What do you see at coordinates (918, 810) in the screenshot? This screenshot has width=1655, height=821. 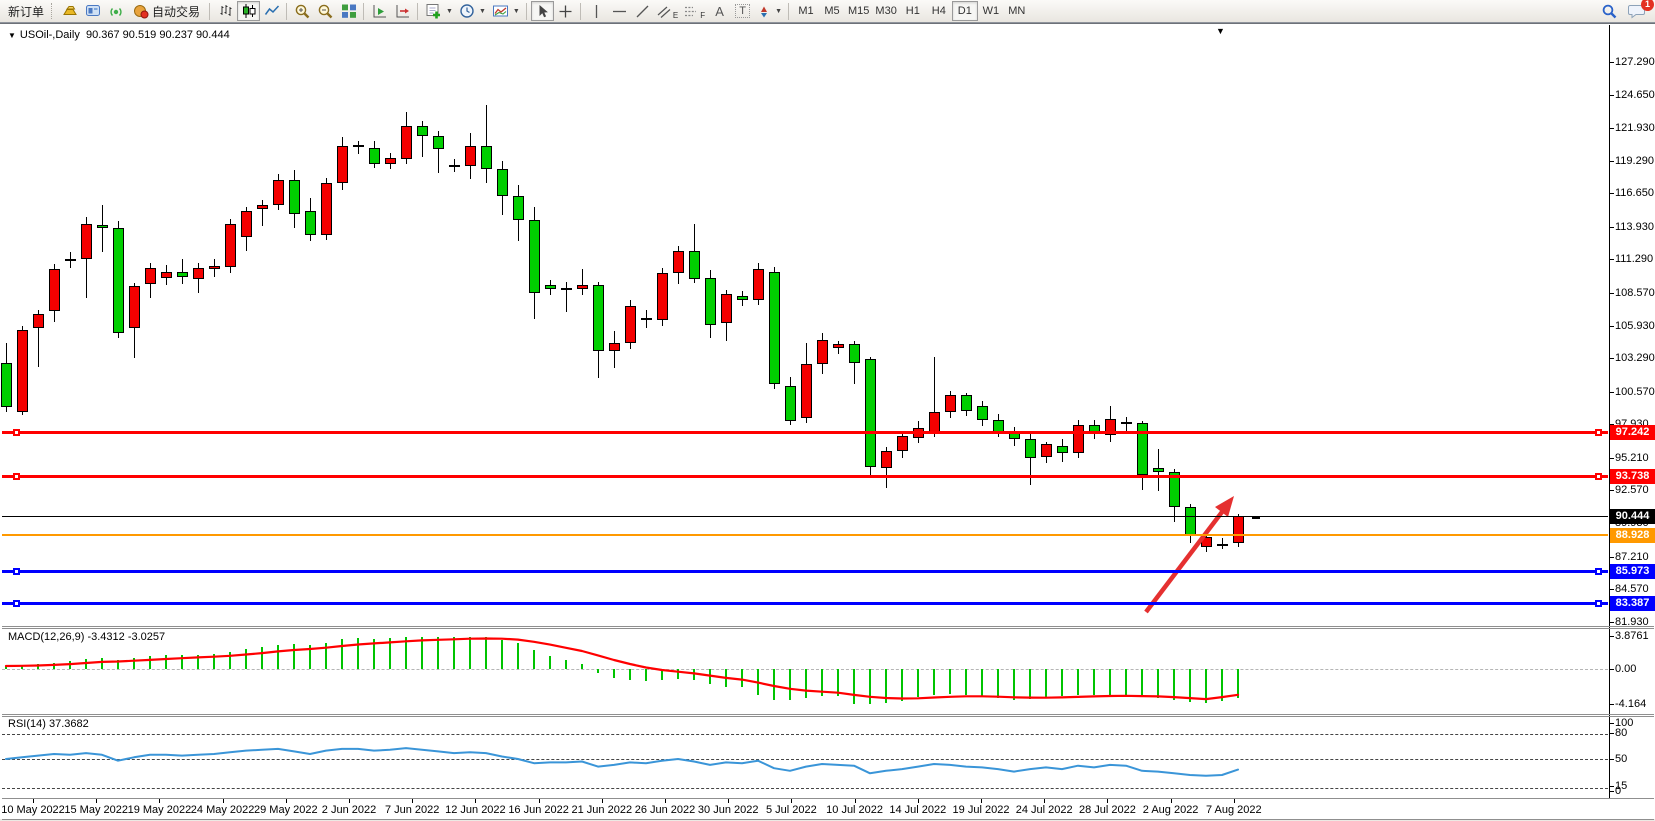 I see `date-label: 14 Jul 2022` at bounding box center [918, 810].